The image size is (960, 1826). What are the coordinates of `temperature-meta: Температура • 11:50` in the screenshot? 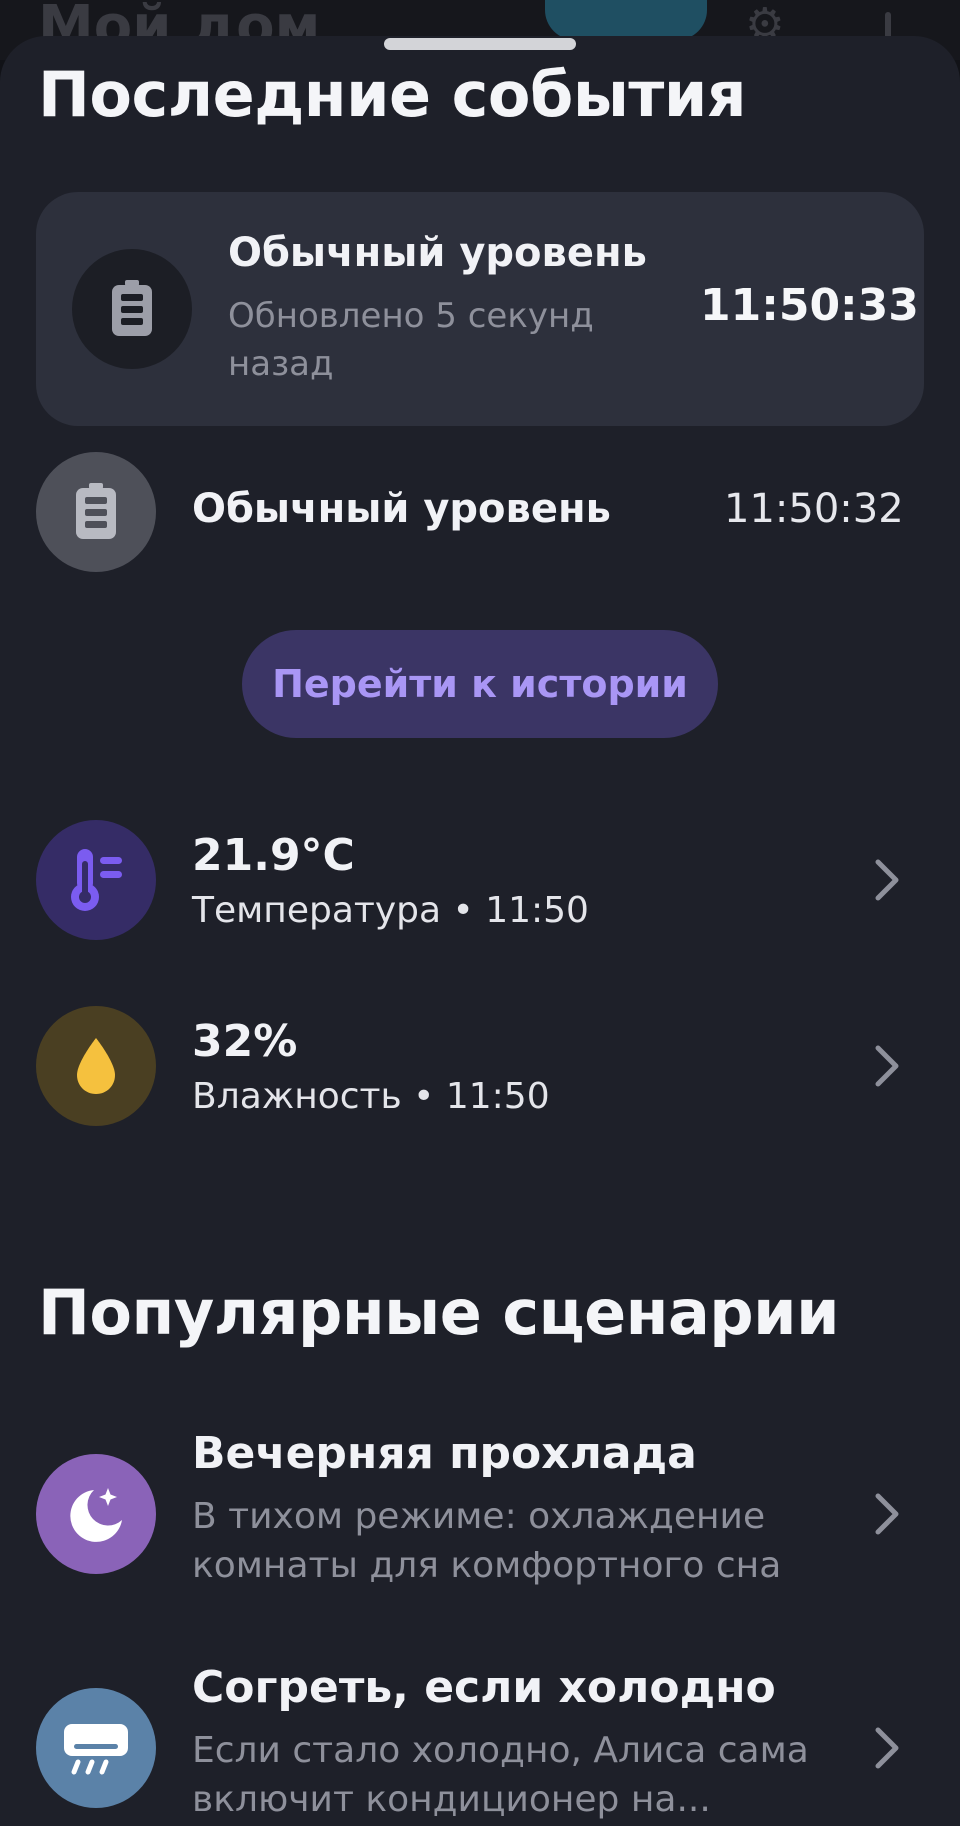 It's located at (390, 910).